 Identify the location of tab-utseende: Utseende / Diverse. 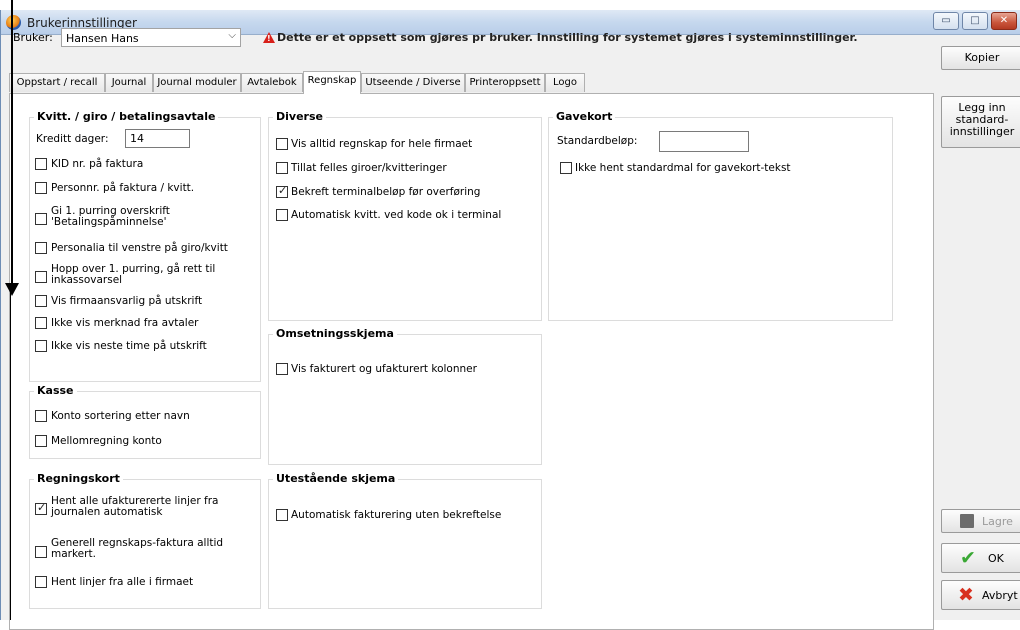
(413, 82).